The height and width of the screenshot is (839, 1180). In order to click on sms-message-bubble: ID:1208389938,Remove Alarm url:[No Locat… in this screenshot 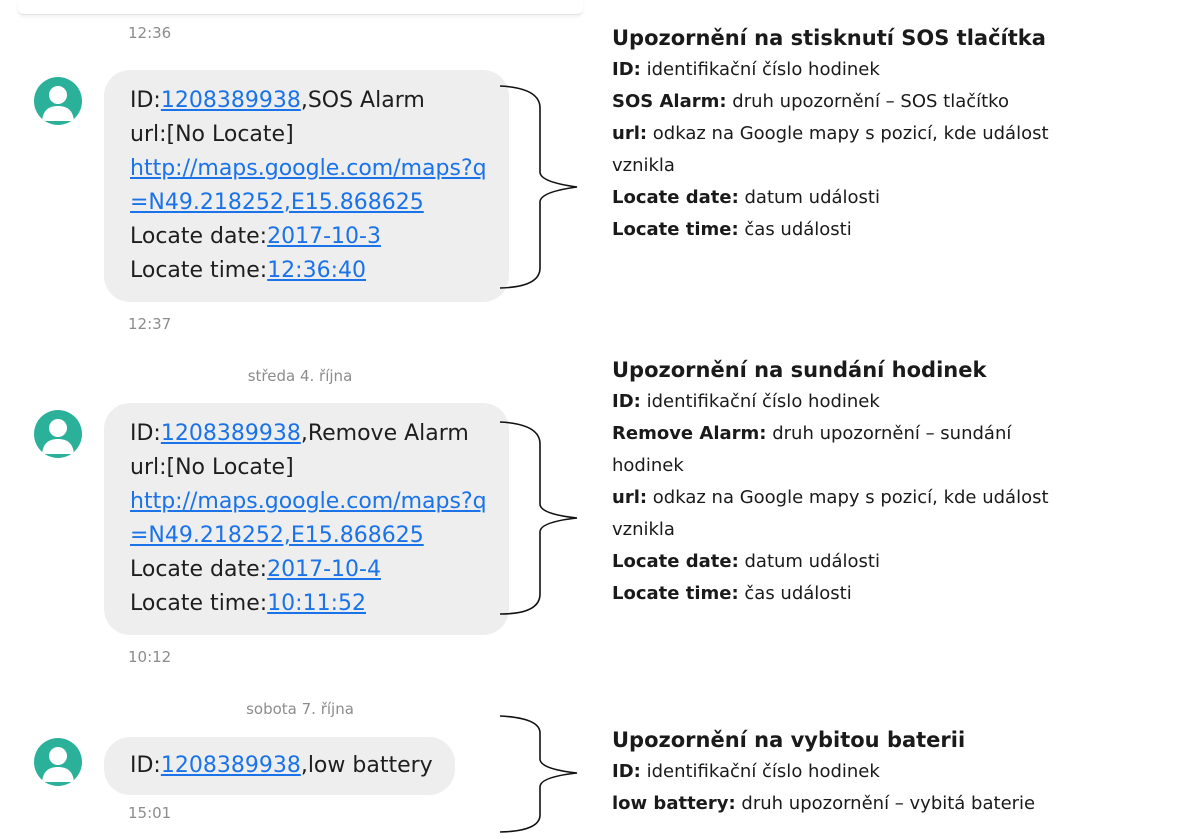, I will do `click(306, 519)`.